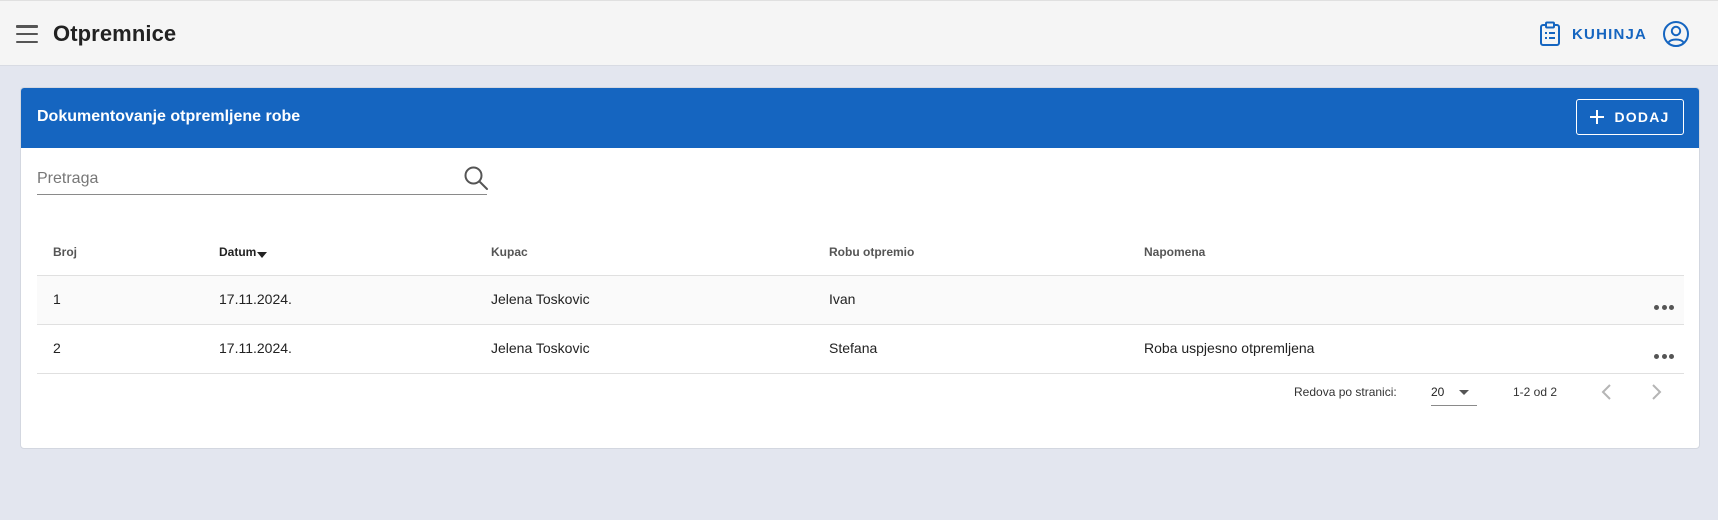 This screenshot has height=520, width=1718. Describe the element at coordinates (859, 33) in the screenshot. I see `app-bar: Otpremnice KUHINJA` at that location.